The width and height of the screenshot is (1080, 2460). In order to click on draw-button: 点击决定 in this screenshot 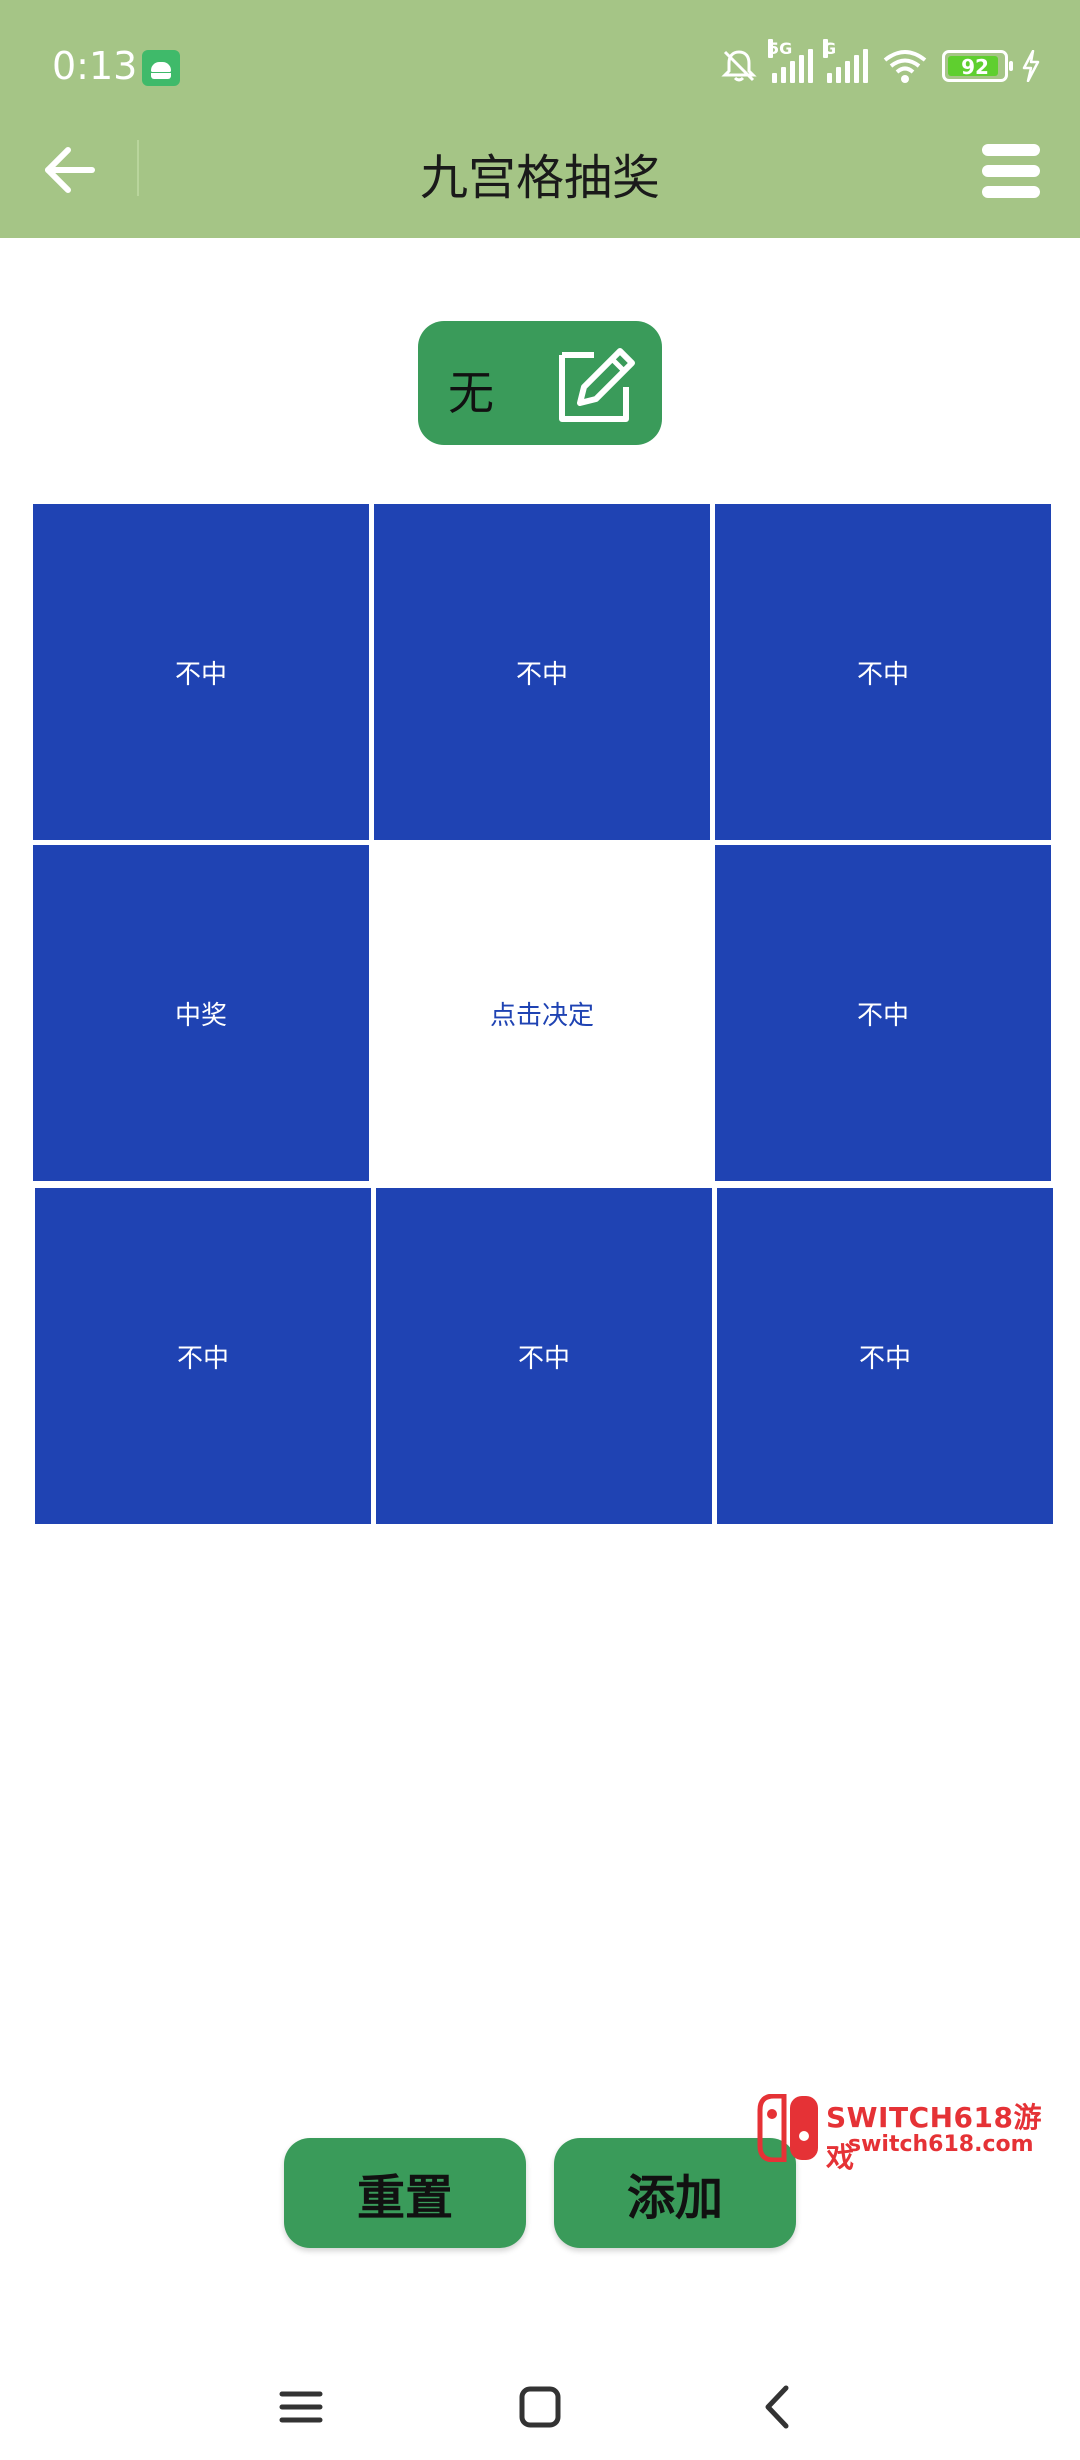, I will do `click(542, 1013)`.